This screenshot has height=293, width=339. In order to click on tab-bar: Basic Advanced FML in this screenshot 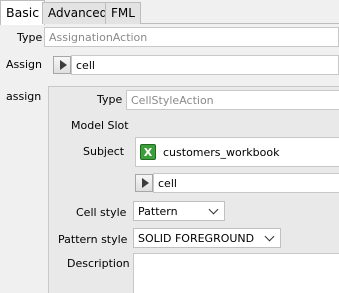, I will do `click(169, 12)`.